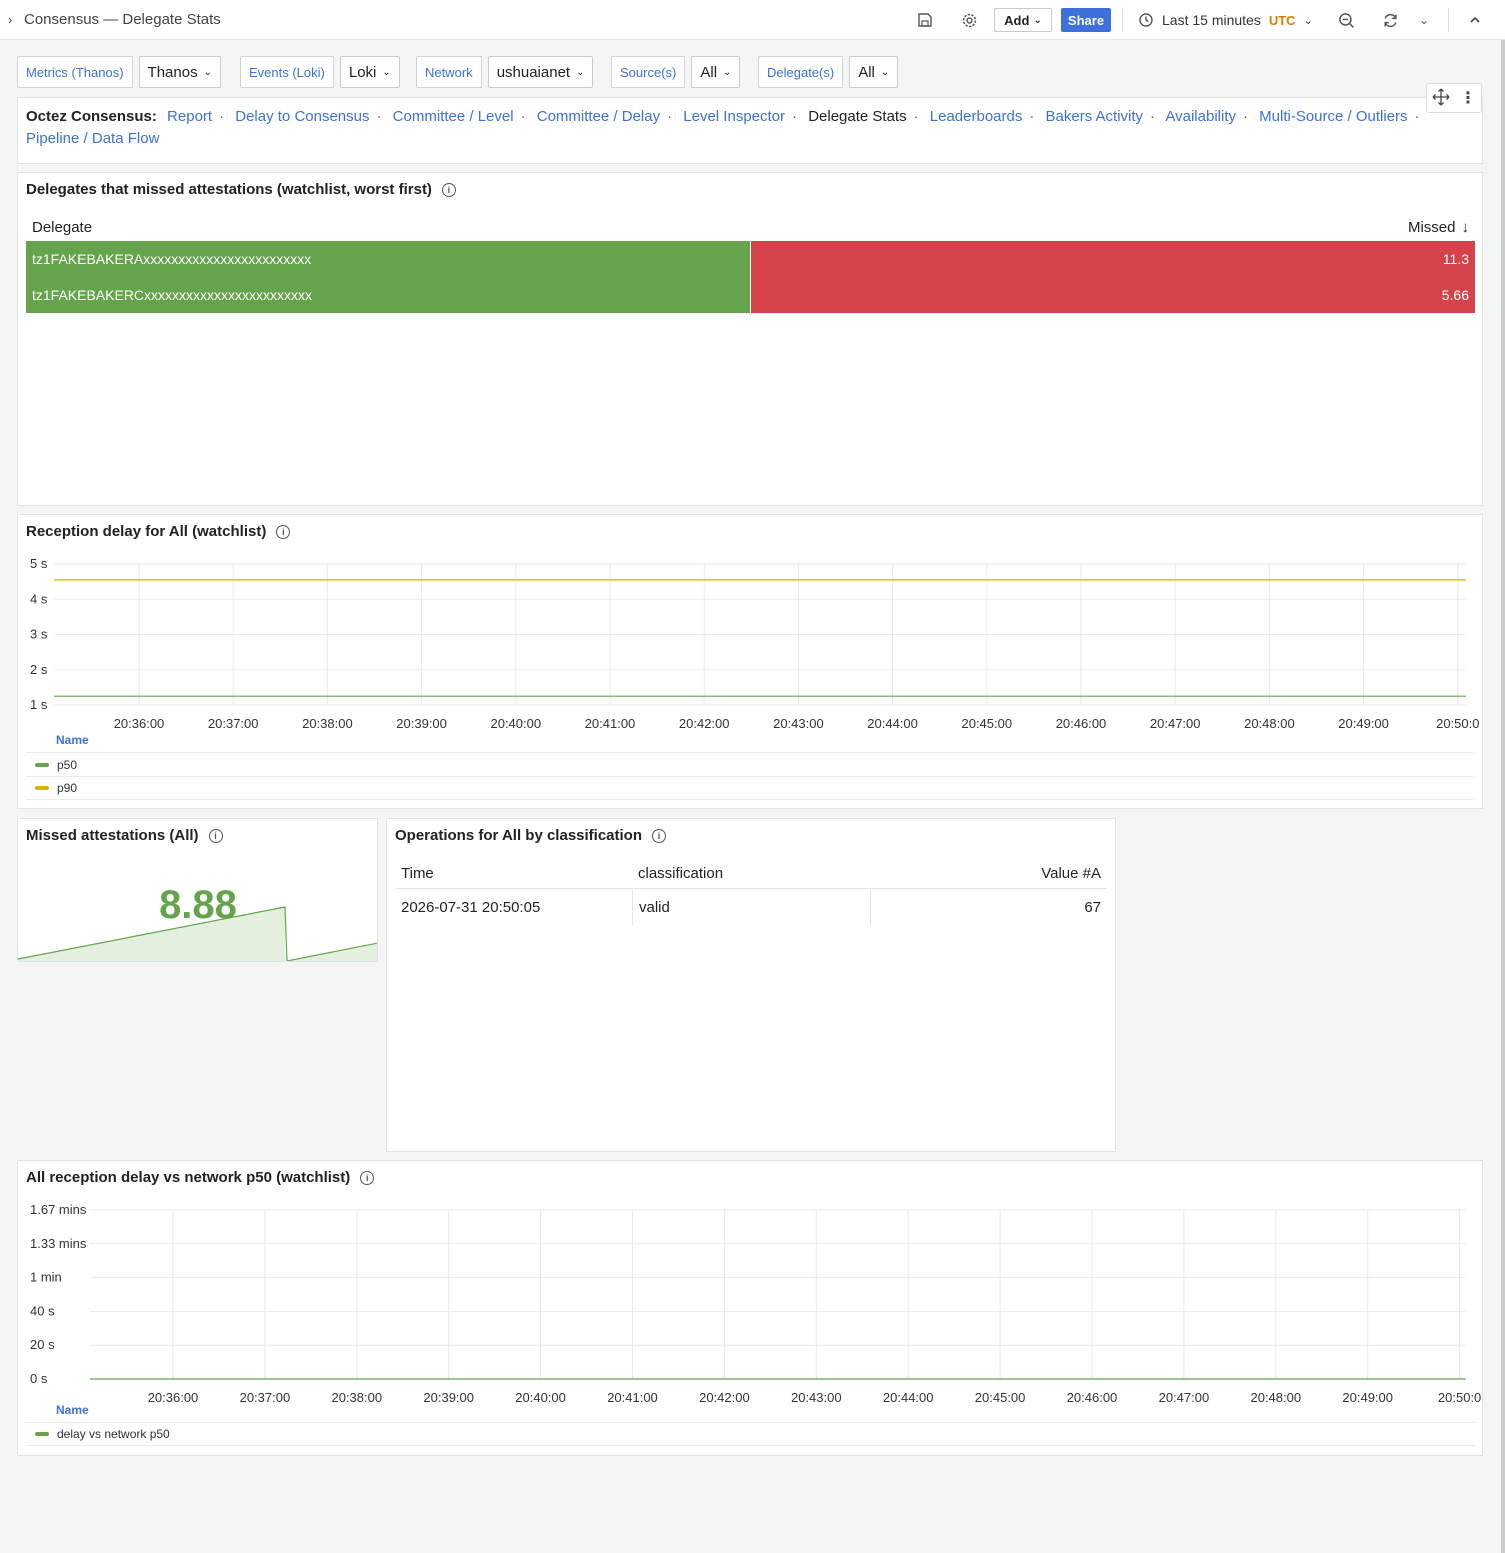  What do you see at coordinates (598, 116) in the screenshot?
I see `nav-link-committee-delay: Committee / Delay` at bounding box center [598, 116].